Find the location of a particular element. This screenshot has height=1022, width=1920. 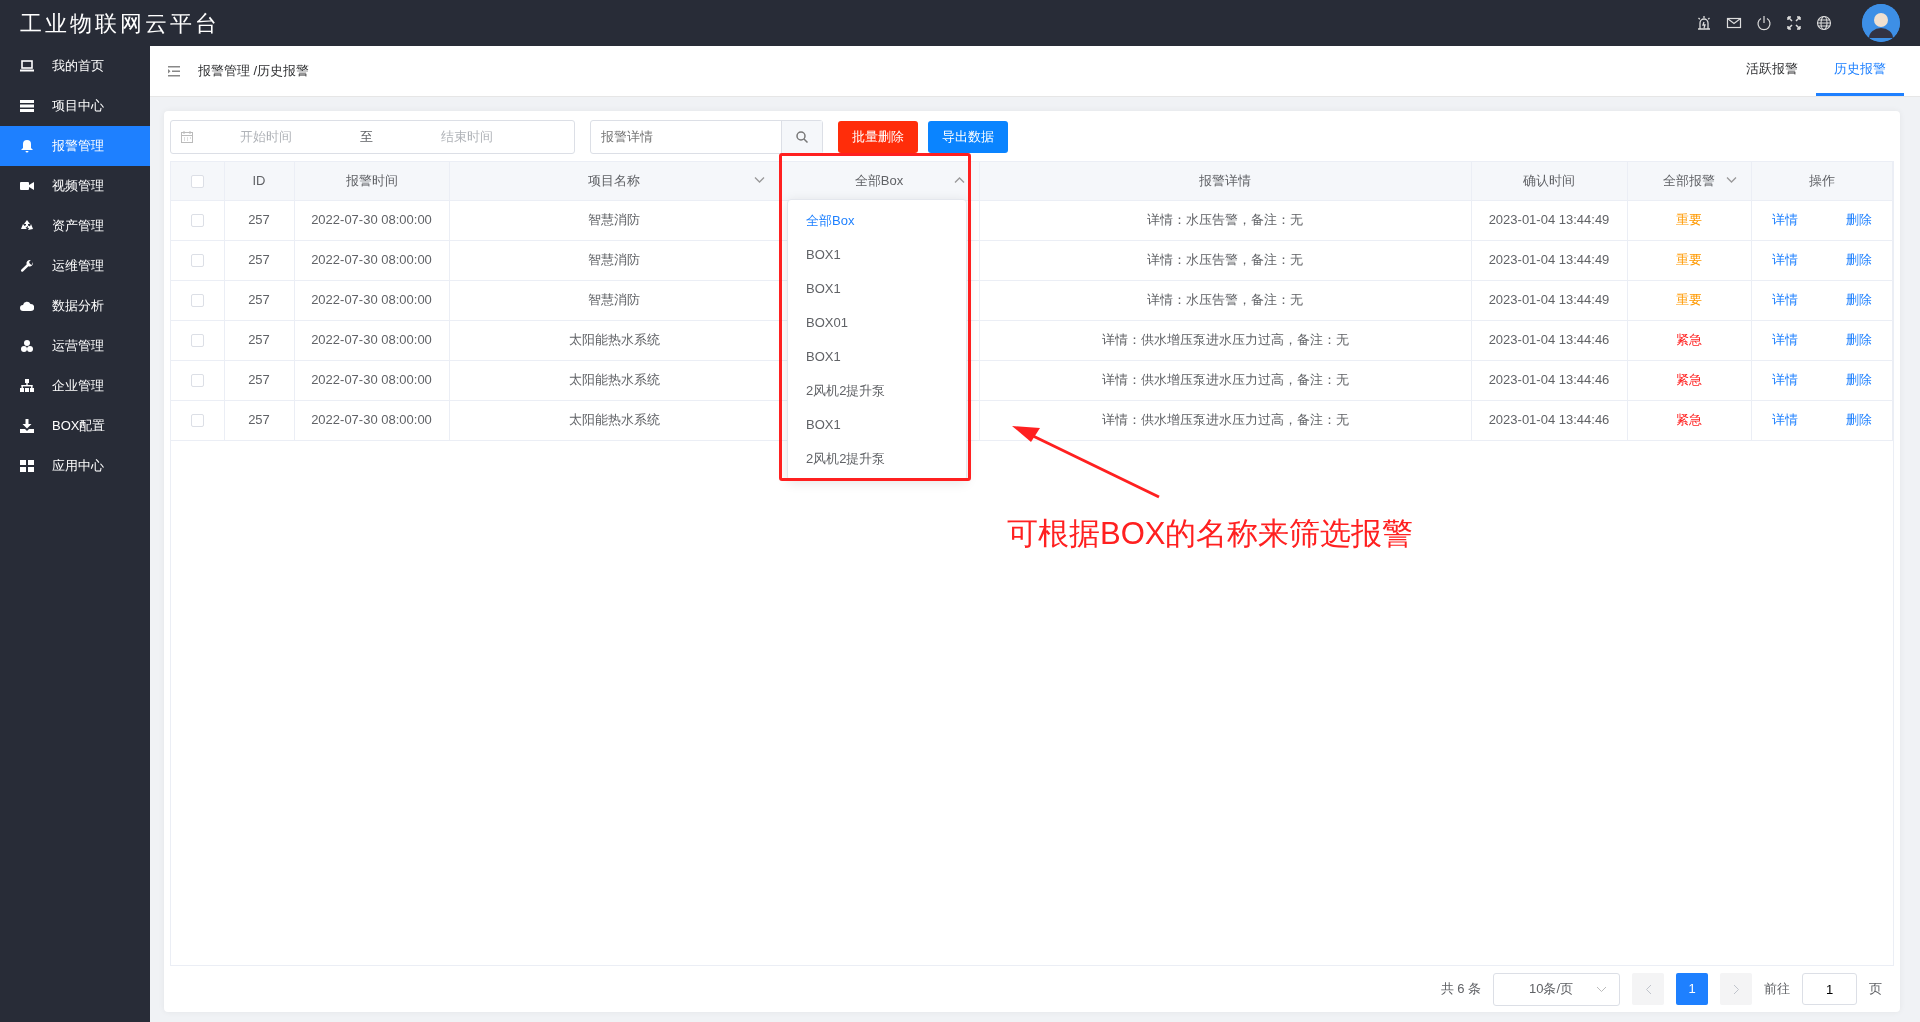

page-number-field: 1 is located at coordinates (1829, 989).